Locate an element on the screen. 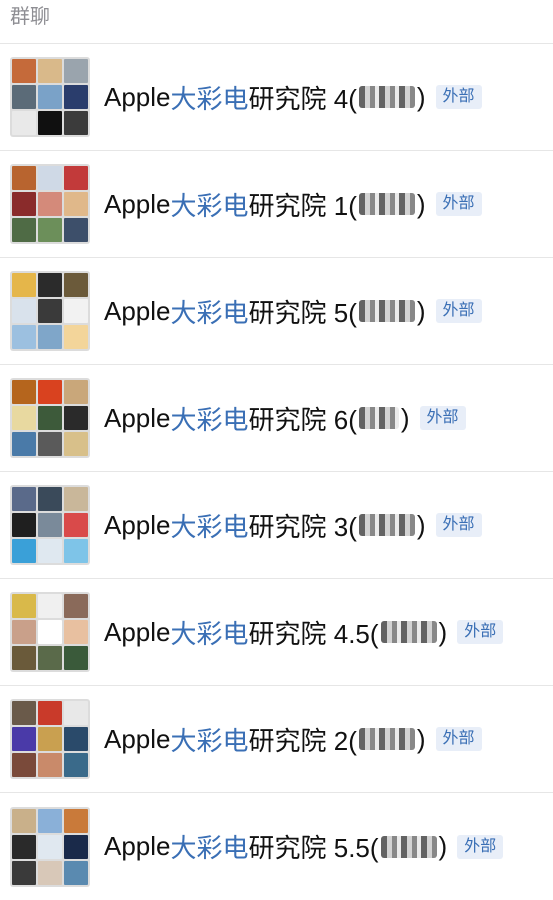 The height and width of the screenshot is (900, 553). group-chat-row-8: Apple 大彩电 研究院 5.5( ) 外部 is located at coordinates (276, 846).